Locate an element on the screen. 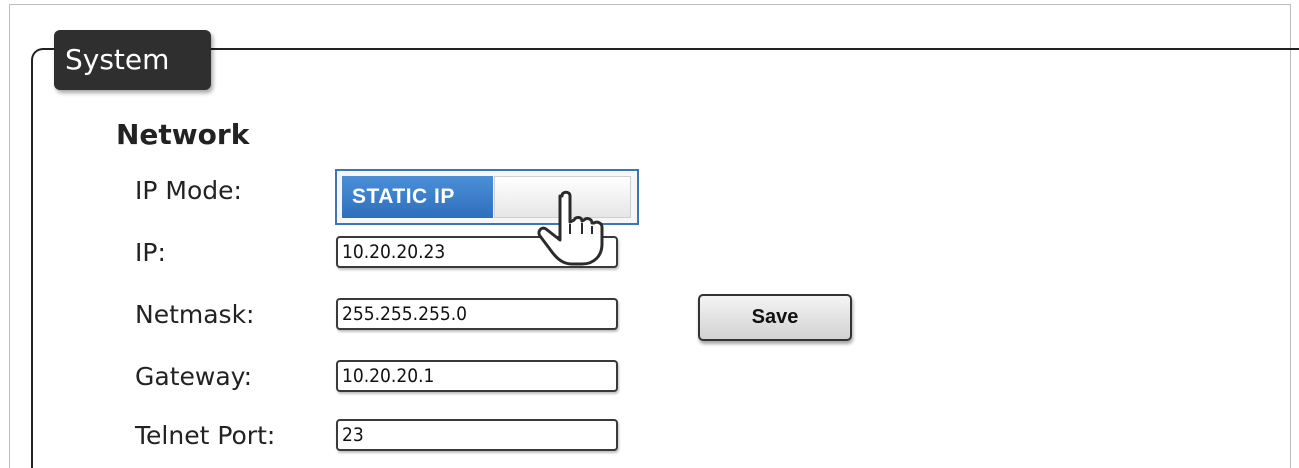  section-title: System is located at coordinates (132, 60).